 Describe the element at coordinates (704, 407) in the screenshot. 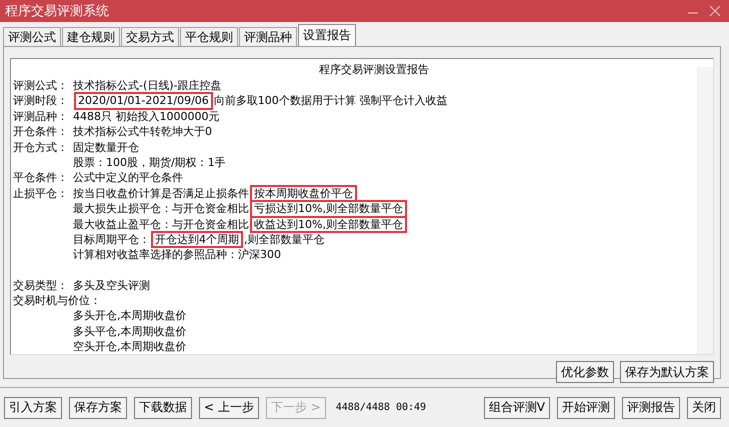

I see `action-button: 关闭` at that location.